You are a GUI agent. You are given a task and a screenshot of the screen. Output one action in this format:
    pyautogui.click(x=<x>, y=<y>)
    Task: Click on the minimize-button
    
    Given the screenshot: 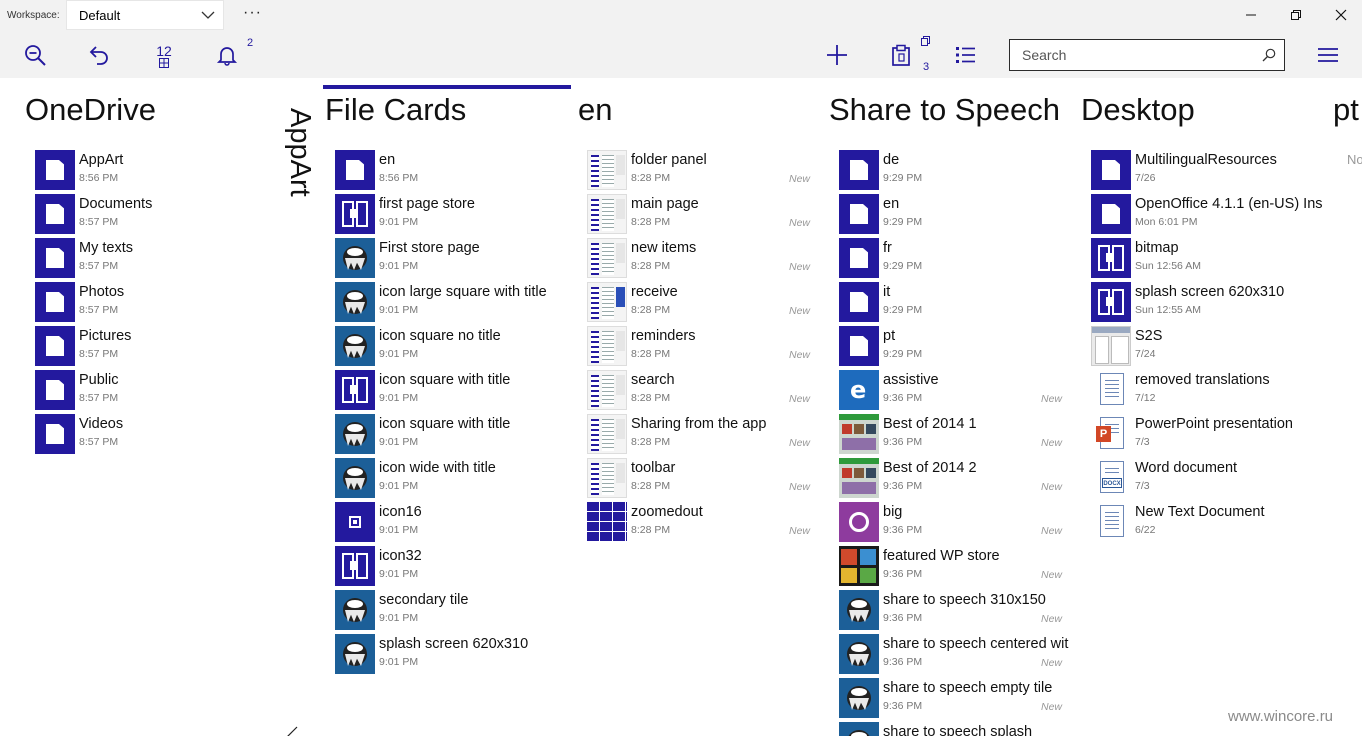 What is the action you would take?
    pyautogui.click(x=1251, y=15)
    